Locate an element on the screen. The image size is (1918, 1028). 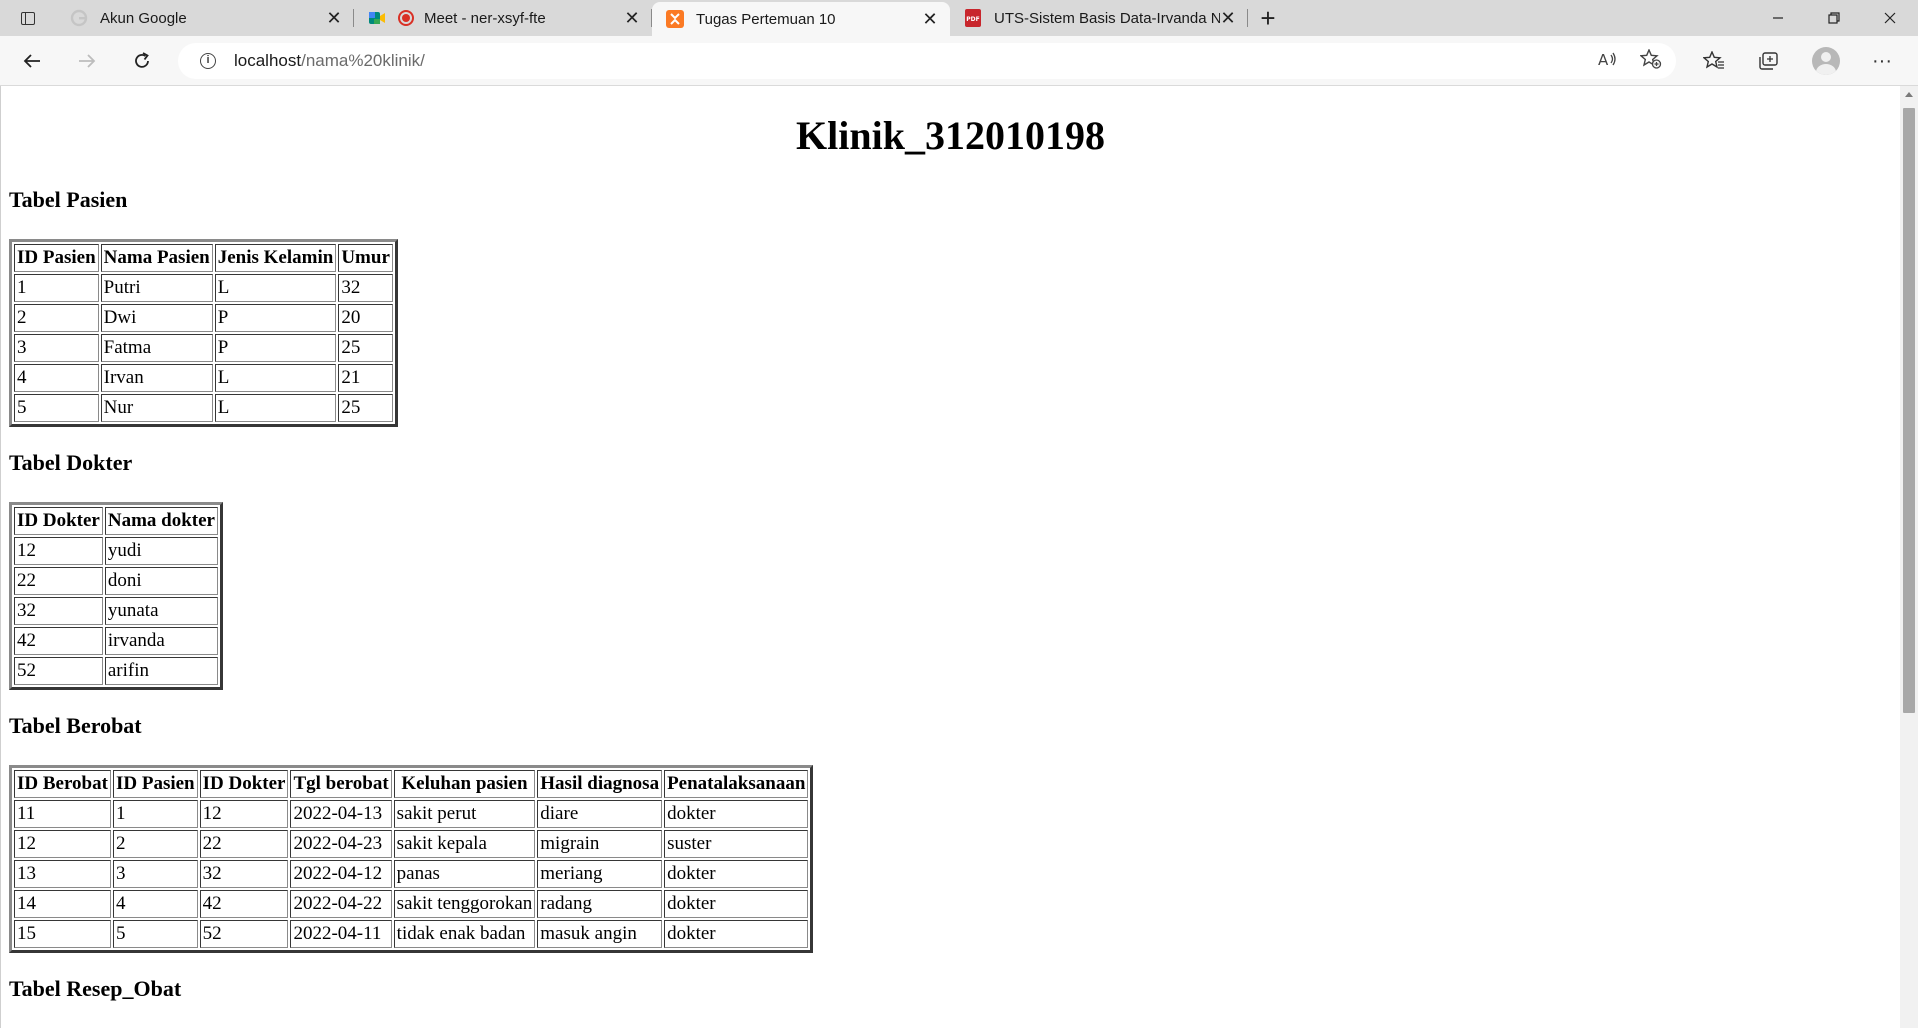
close-window-button is located at coordinates (1890, 18).